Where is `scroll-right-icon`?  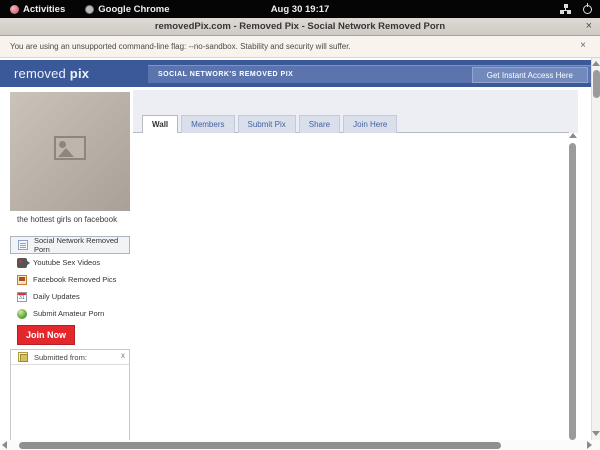
scroll-right-icon is located at coordinates (589, 445).